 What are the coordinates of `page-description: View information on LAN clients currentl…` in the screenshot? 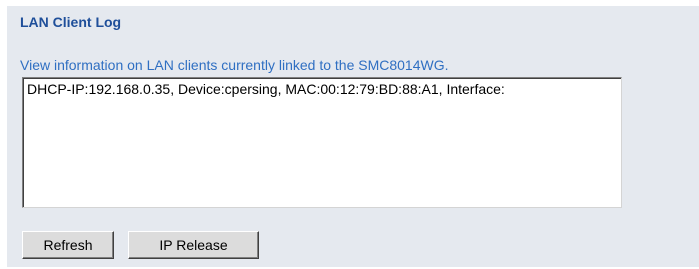 It's located at (234, 65).